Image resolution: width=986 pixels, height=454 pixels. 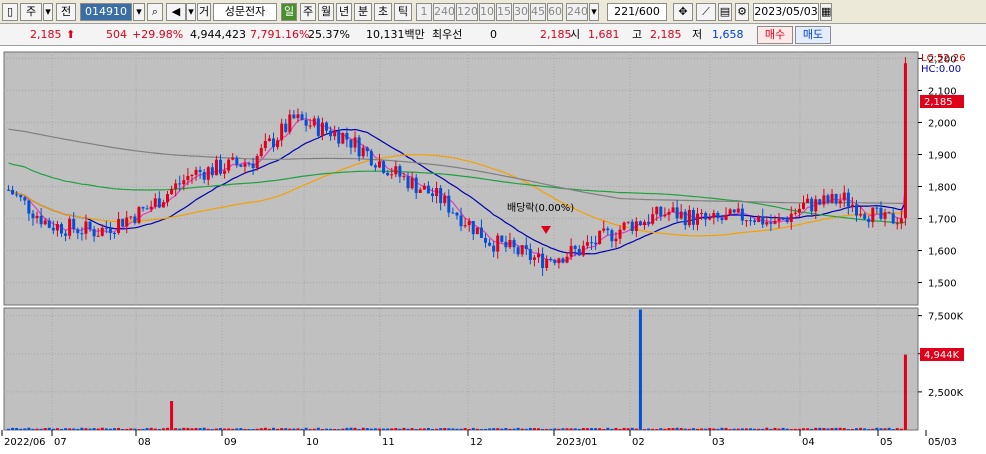 I want to click on period-tab-tick: 틱, so click(x=403, y=12).